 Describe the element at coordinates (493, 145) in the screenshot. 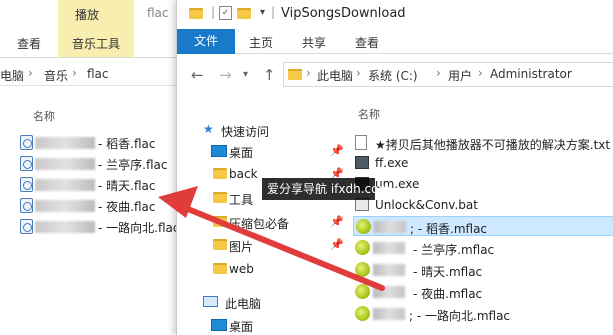

I see `file-name: ★拷贝后其他播放器不可播放的解决方案.txt` at that location.